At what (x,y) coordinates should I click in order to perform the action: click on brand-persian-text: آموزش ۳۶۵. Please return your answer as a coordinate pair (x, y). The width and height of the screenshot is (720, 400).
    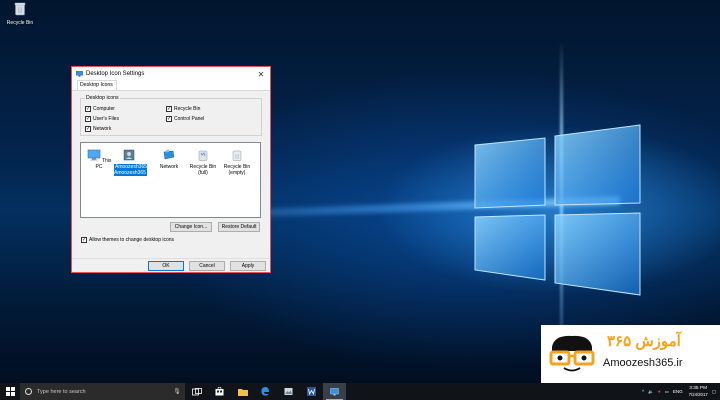
    Looking at the image, I should click on (644, 341).